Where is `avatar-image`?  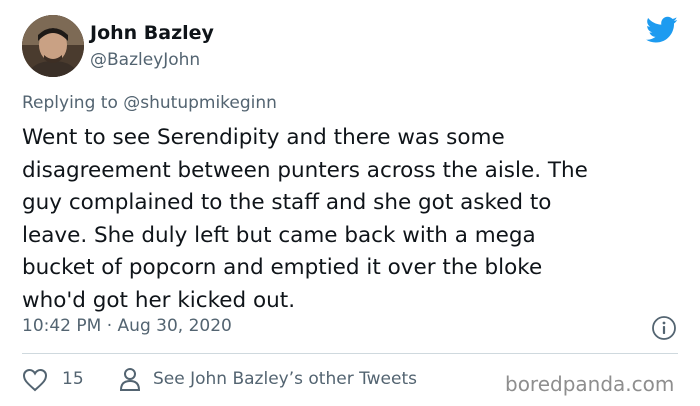
avatar-image is located at coordinates (53, 46).